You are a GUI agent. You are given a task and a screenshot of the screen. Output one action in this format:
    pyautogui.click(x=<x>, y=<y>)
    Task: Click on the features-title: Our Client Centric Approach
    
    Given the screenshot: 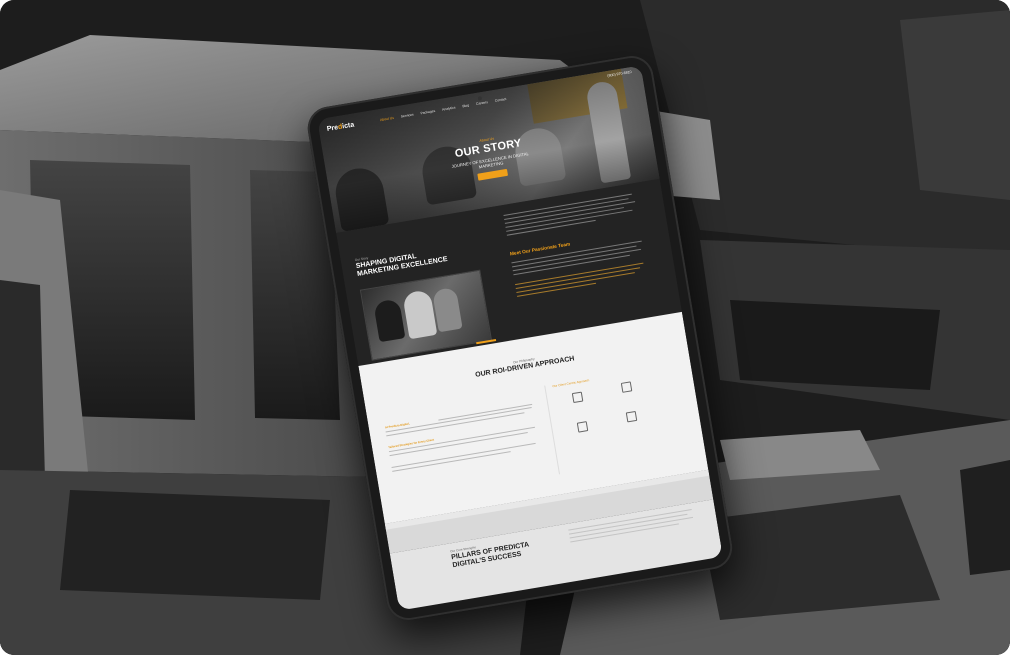 What is the action you would take?
    pyautogui.click(x=571, y=383)
    